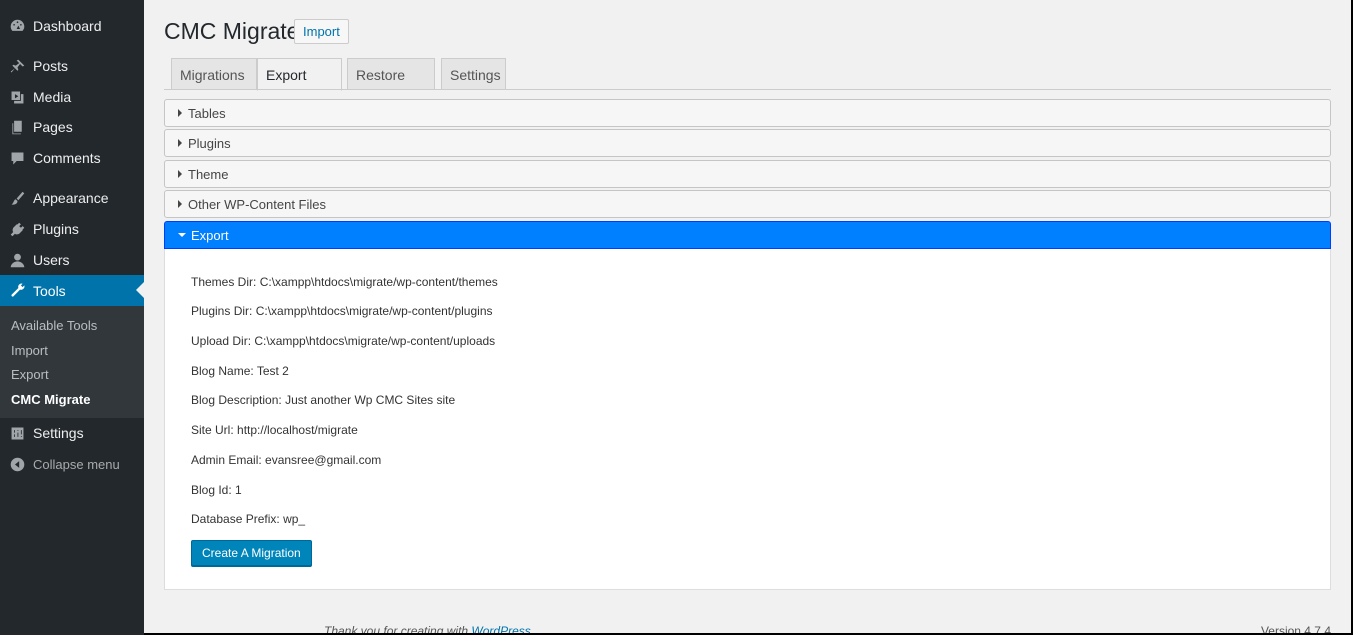  I want to click on import-button: Import, so click(321, 31).